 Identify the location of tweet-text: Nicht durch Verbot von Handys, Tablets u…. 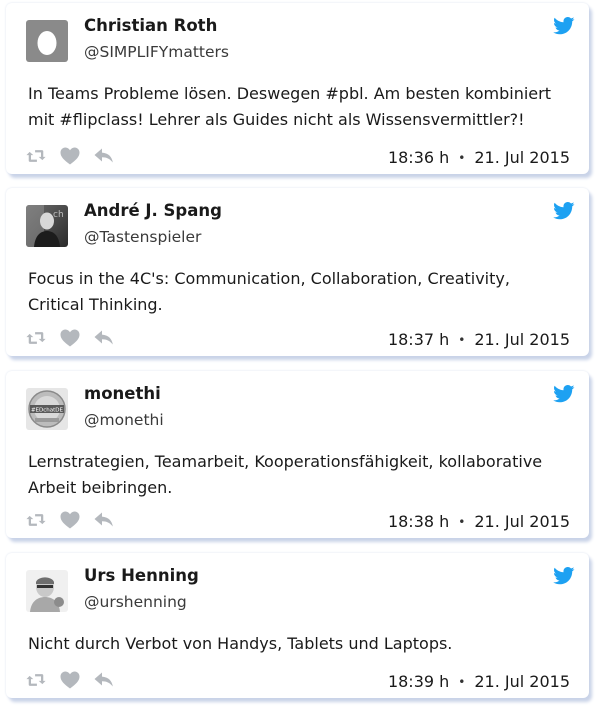
(240, 643).